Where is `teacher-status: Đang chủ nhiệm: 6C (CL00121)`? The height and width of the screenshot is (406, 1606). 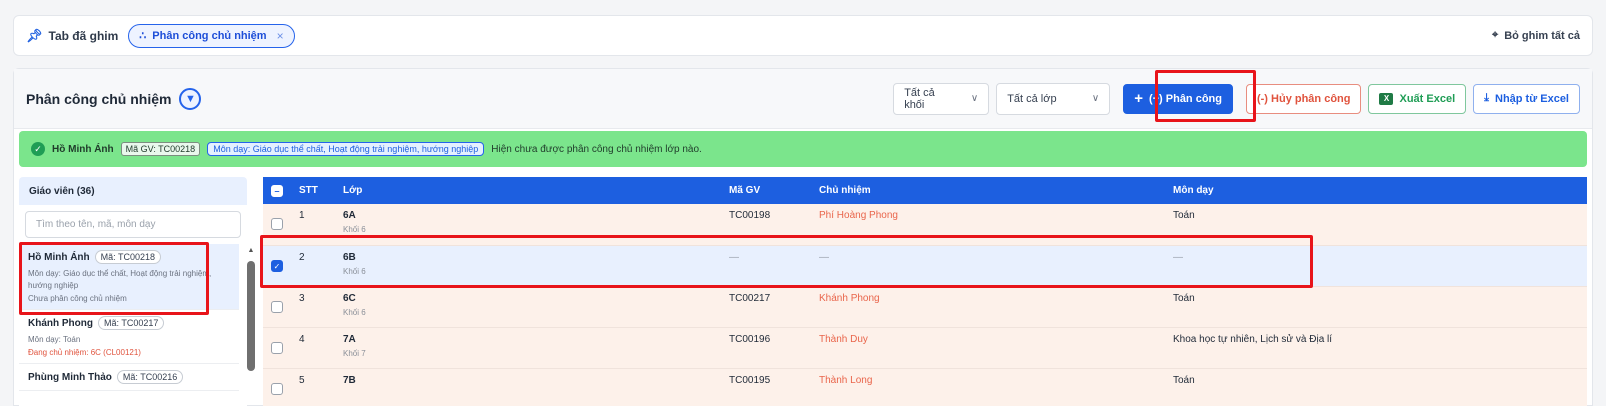 teacher-status: Đang chủ nhiệm: 6C (CL00121) is located at coordinates (84, 352).